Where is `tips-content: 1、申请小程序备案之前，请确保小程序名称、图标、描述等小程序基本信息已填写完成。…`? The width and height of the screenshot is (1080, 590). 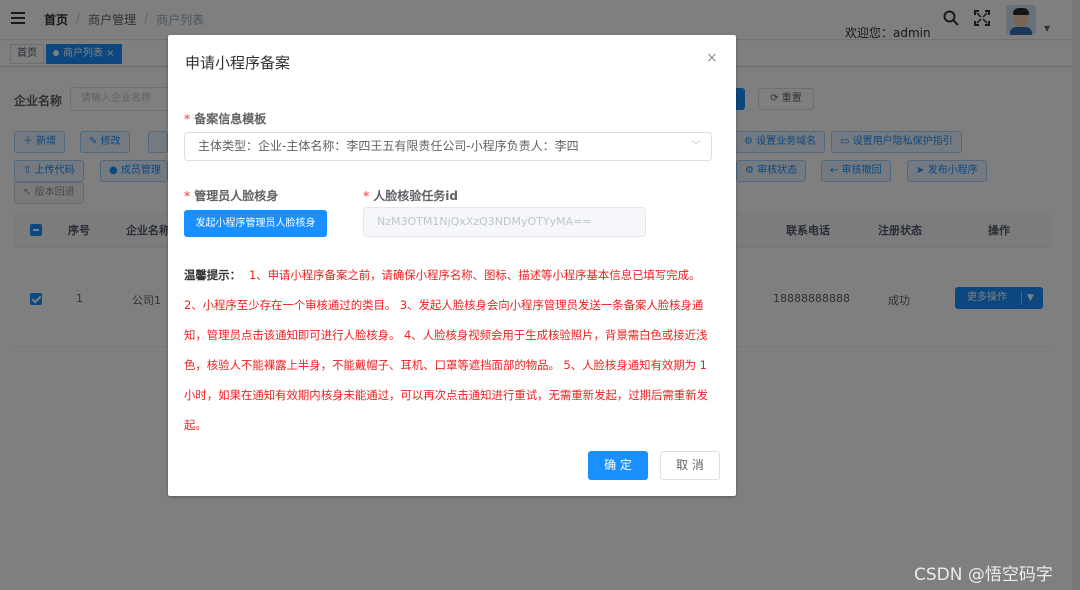 tips-content: 1、申请小程序备案之前，请确保小程序名称、图标、描述等小程序基本信息已填写完成。… is located at coordinates (446, 350).